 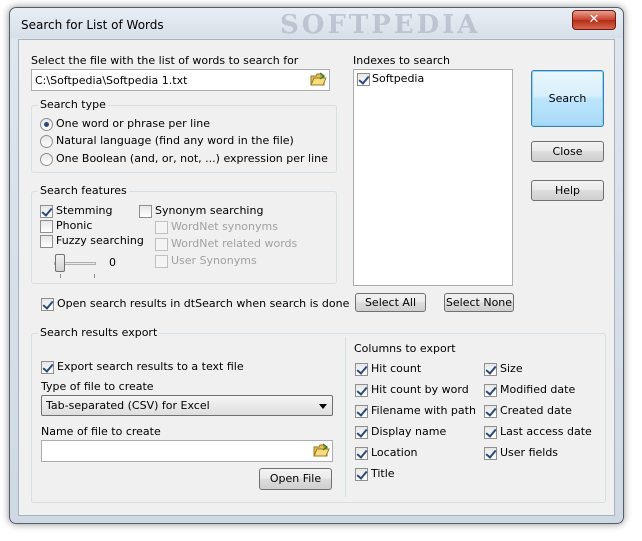 I want to click on indexes-label: Indexes to search, so click(x=402, y=60).